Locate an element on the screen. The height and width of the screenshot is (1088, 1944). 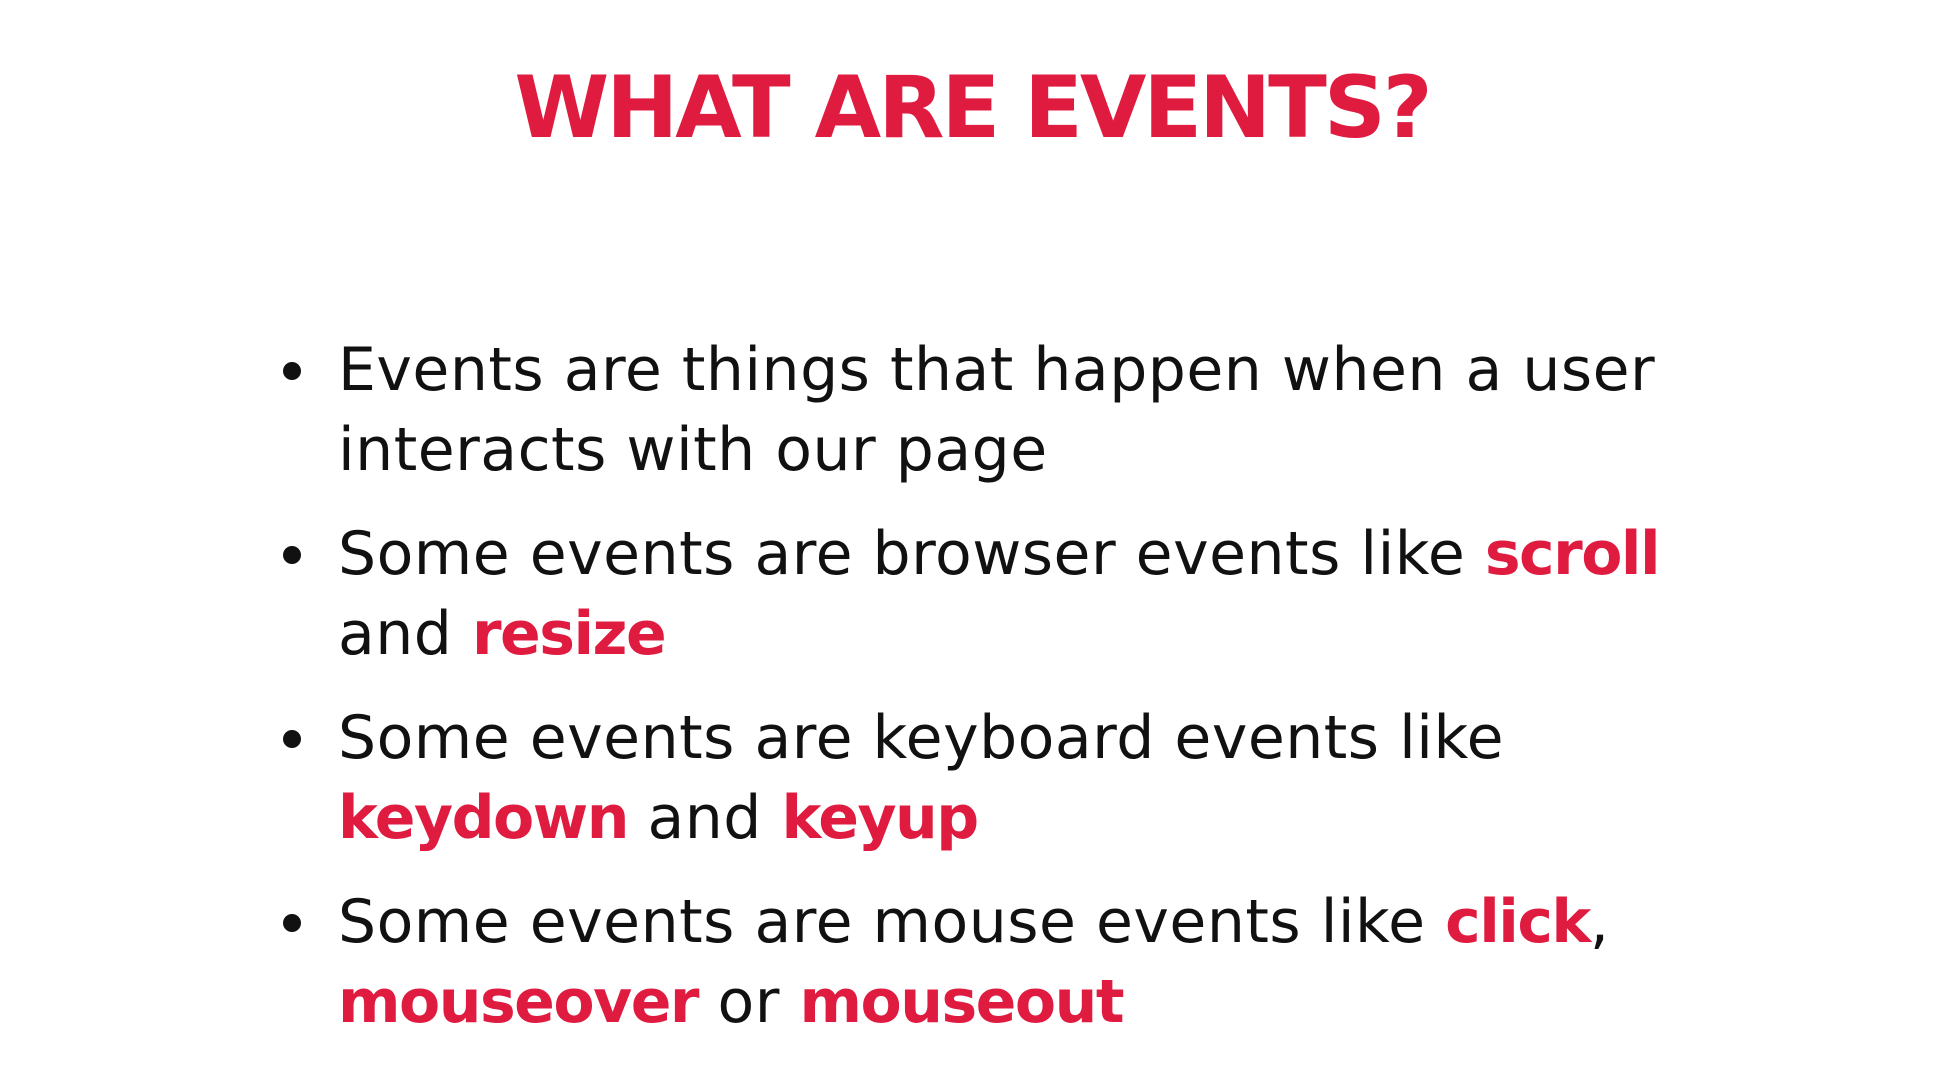
keyword-scroll: scroll is located at coordinates (1572, 554).